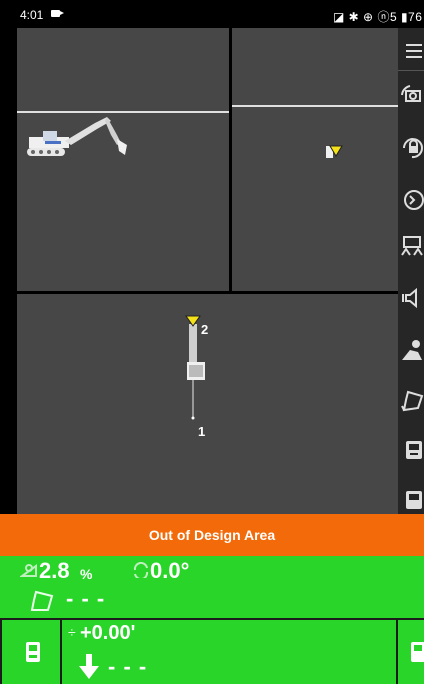 The height and width of the screenshot is (684, 424). I want to click on speaker-icon, so click(412, 298).